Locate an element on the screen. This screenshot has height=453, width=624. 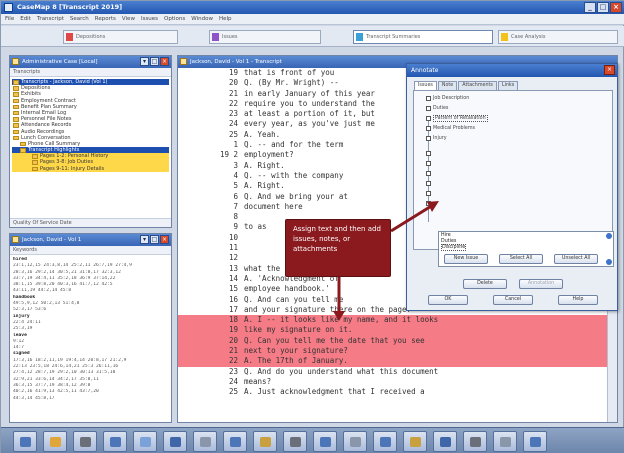
menu-item-transcript: Transcript is located at coordinates (50, 19).